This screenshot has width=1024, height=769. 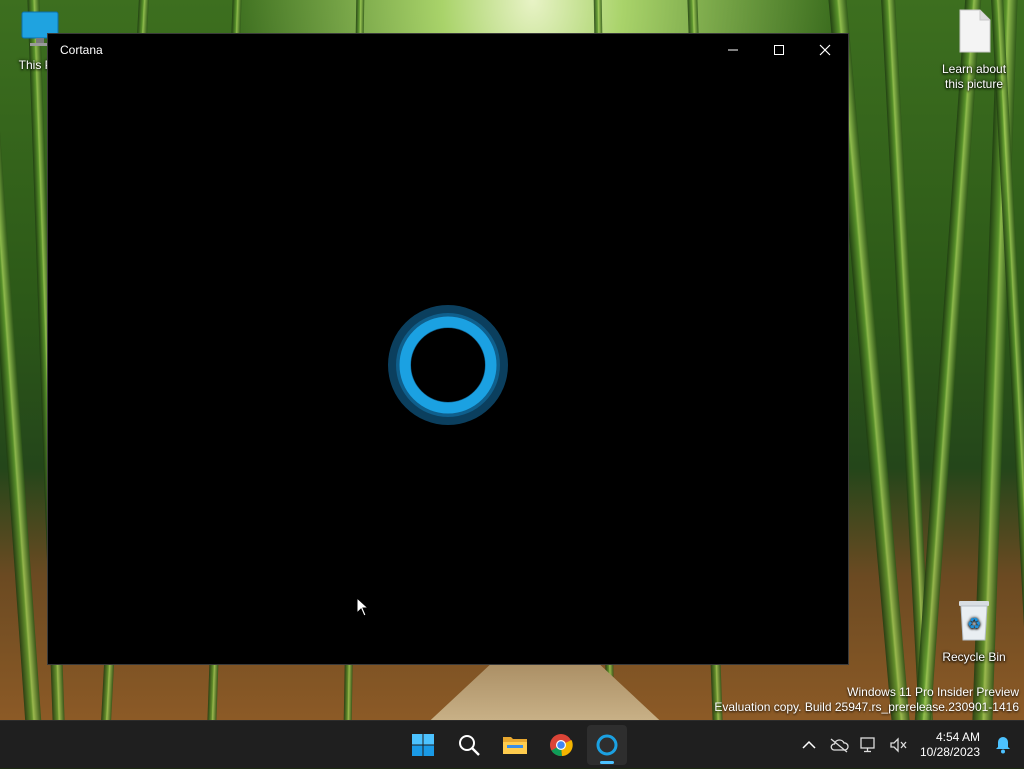 What do you see at coordinates (974, 76) in the screenshot?
I see `desktop-icon-label: Learn about this picture` at bounding box center [974, 76].